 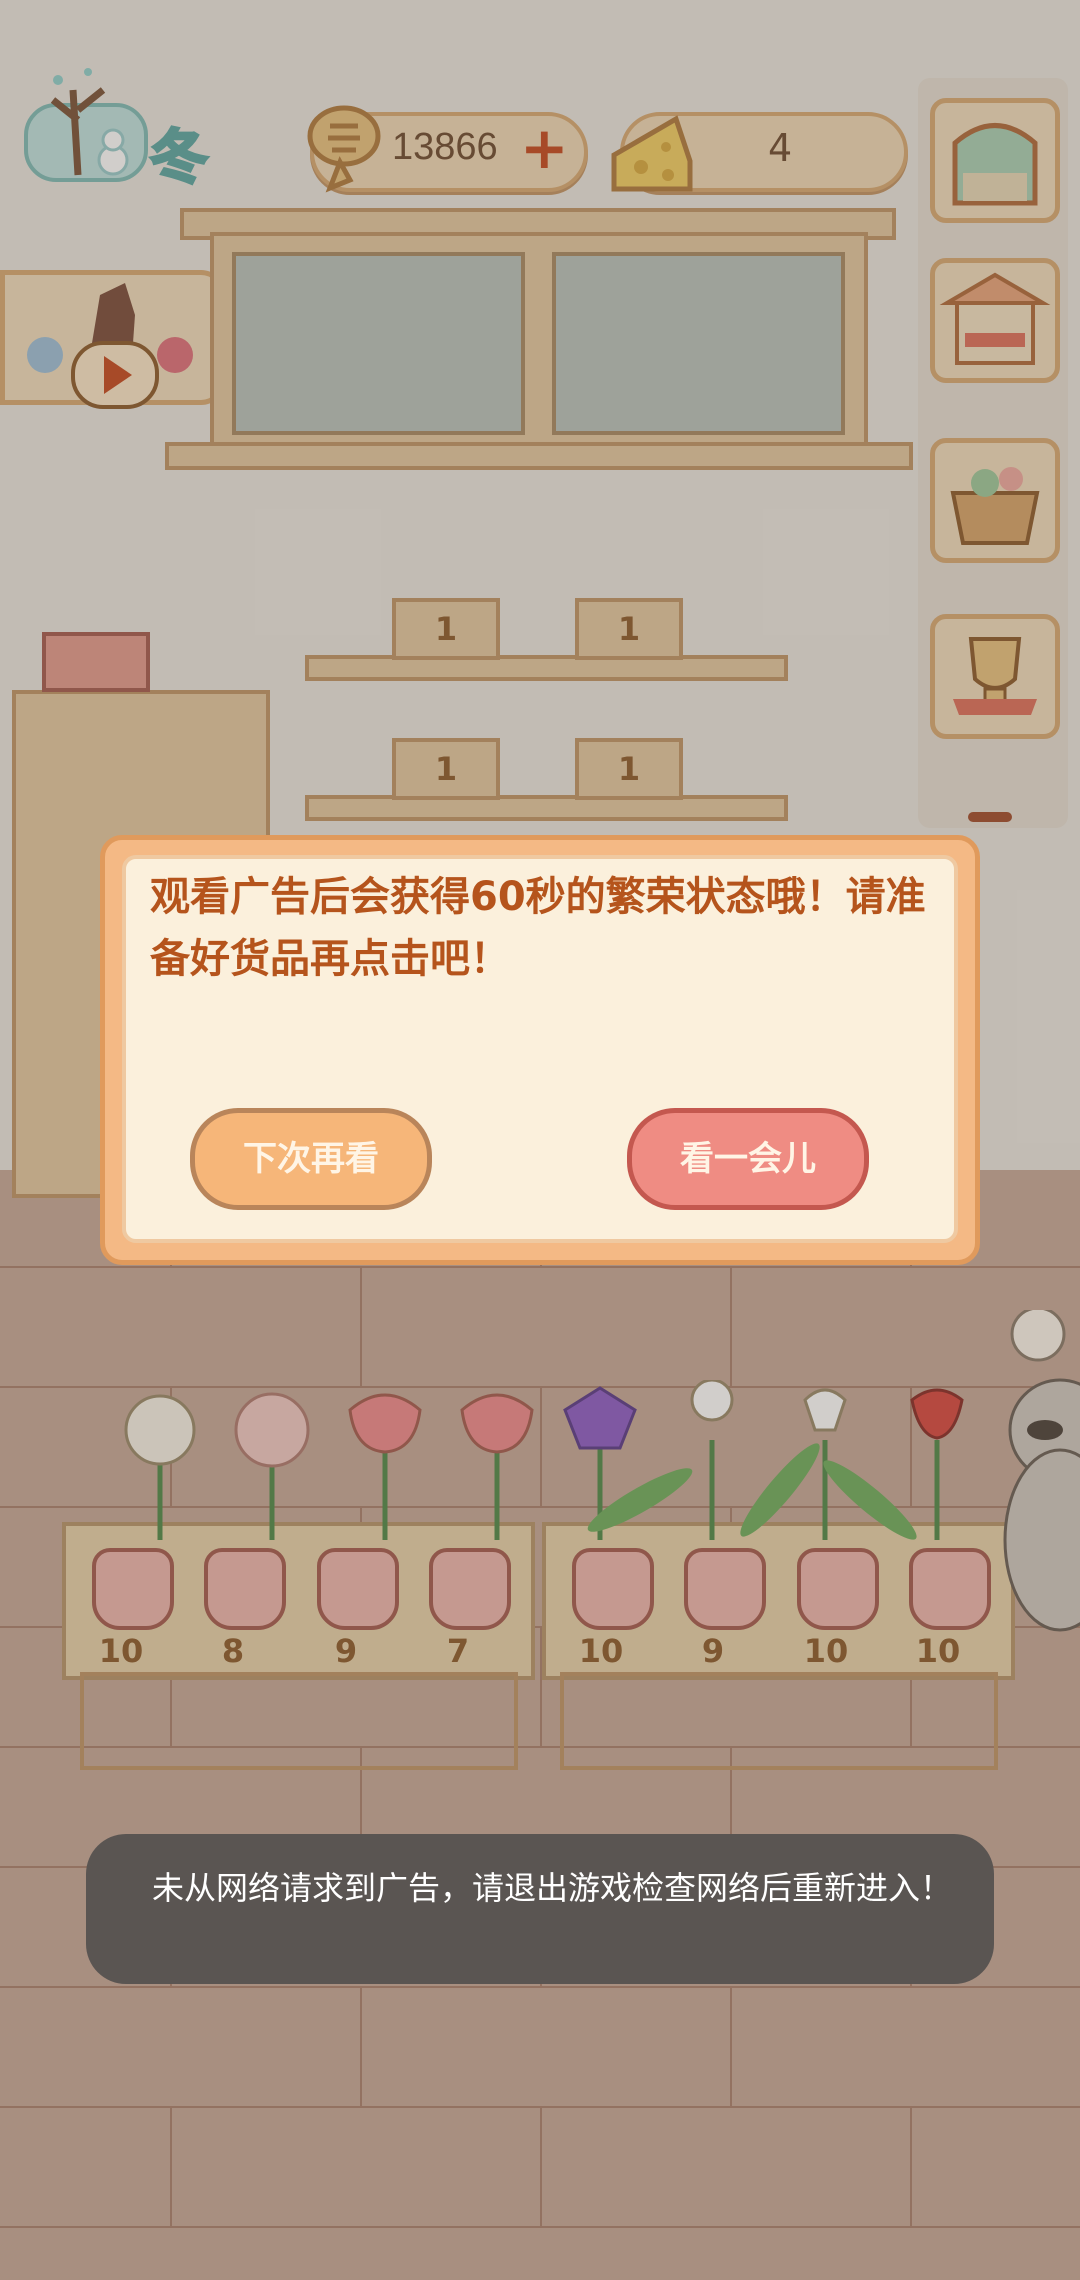 What do you see at coordinates (538, 928) in the screenshot?
I see `ad-dialog-message: 观看广告后会获得60秒的繁荣状态哦！请准备好货品再点击吧！` at bounding box center [538, 928].